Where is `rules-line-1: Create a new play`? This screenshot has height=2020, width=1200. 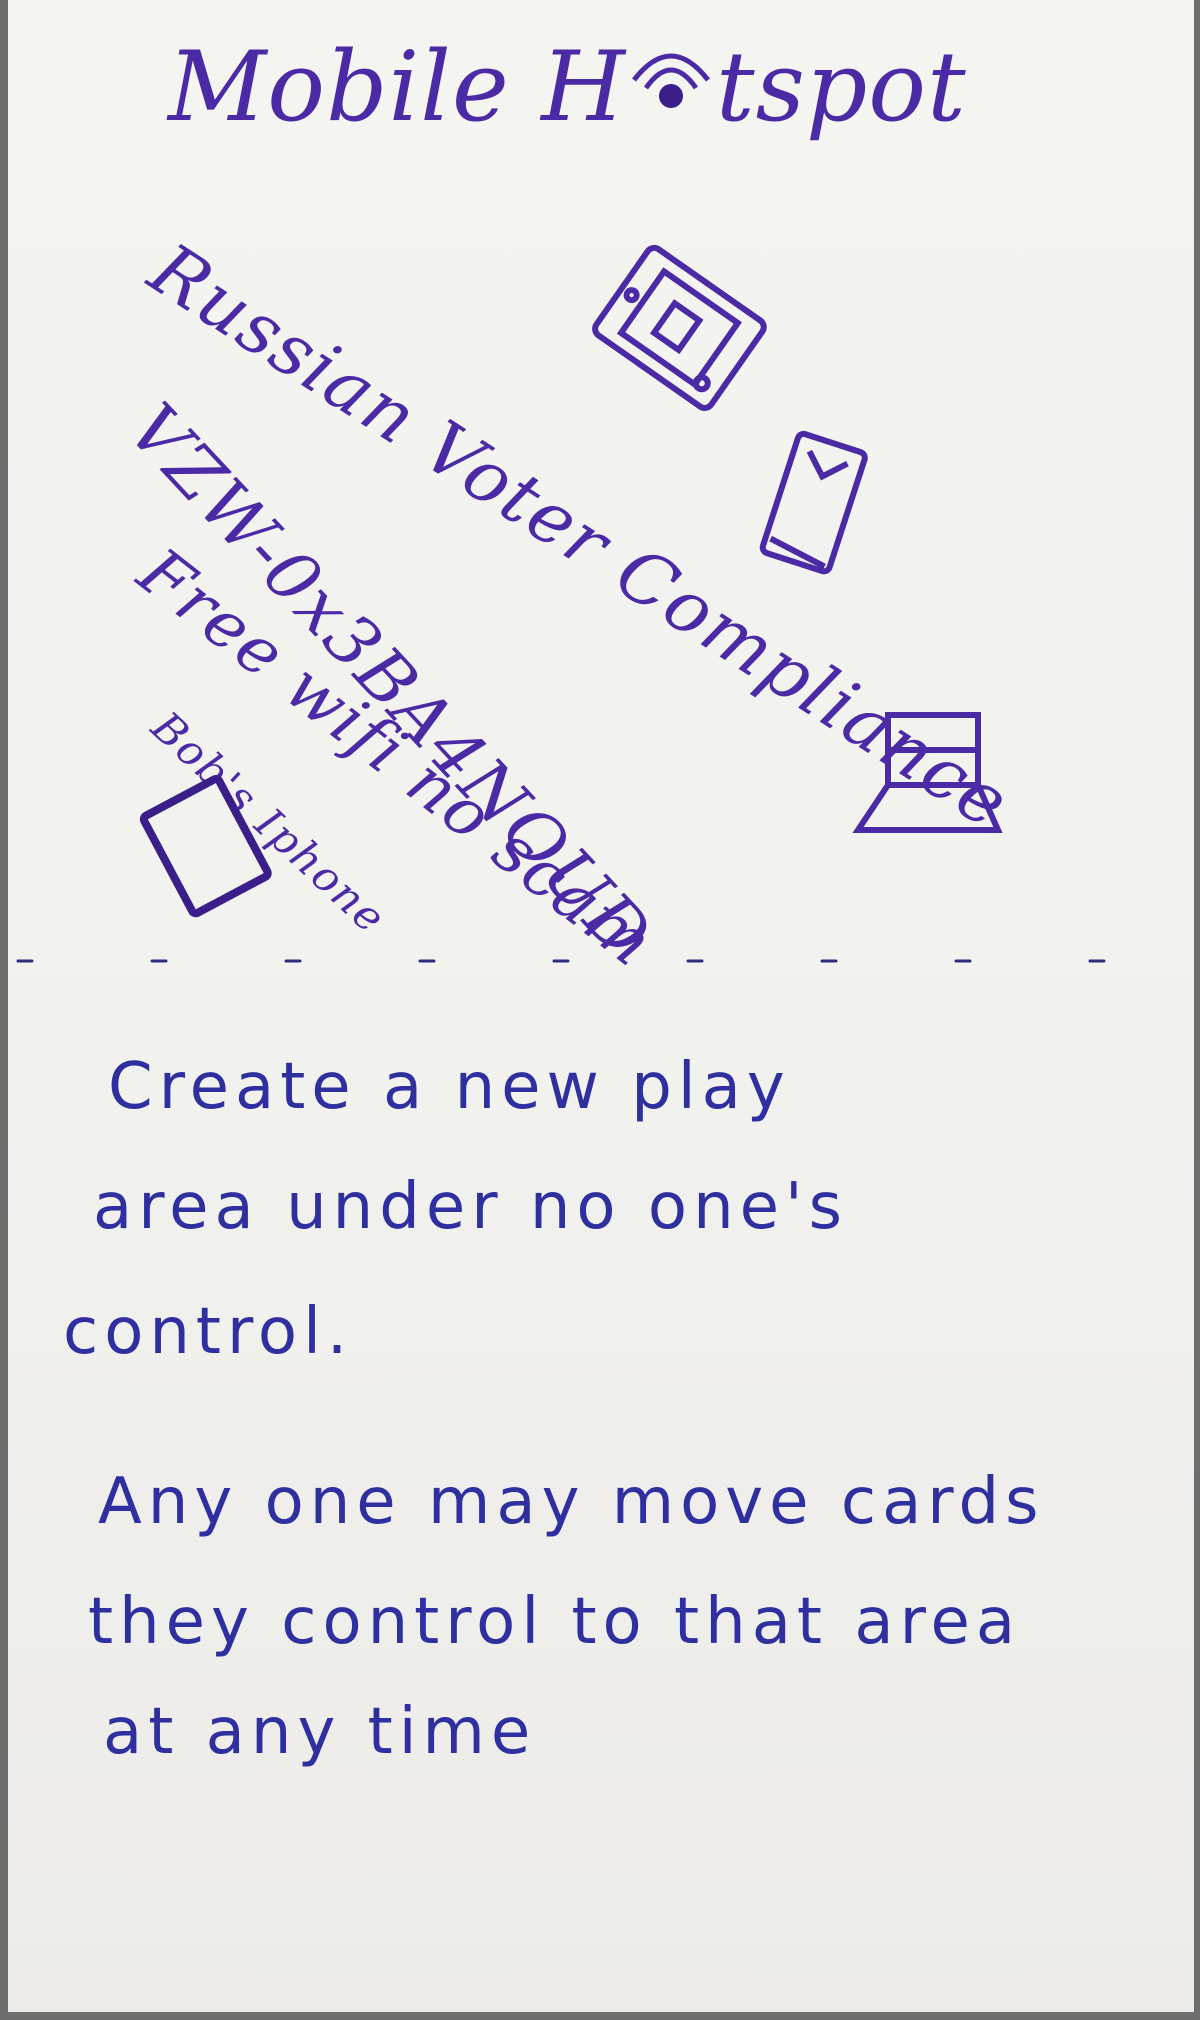
rules-line-1: Create a new play is located at coordinates (449, 1087).